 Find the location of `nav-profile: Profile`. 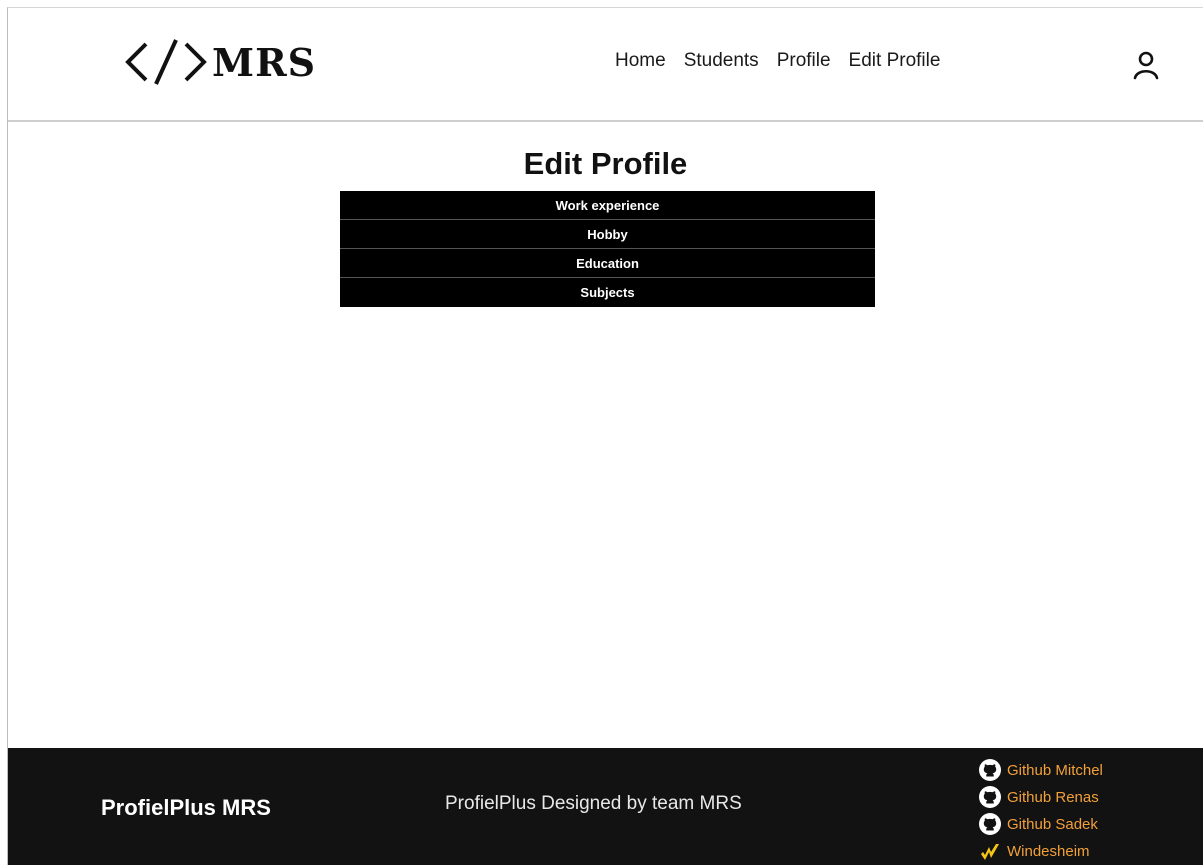

nav-profile: Profile is located at coordinates (804, 61).